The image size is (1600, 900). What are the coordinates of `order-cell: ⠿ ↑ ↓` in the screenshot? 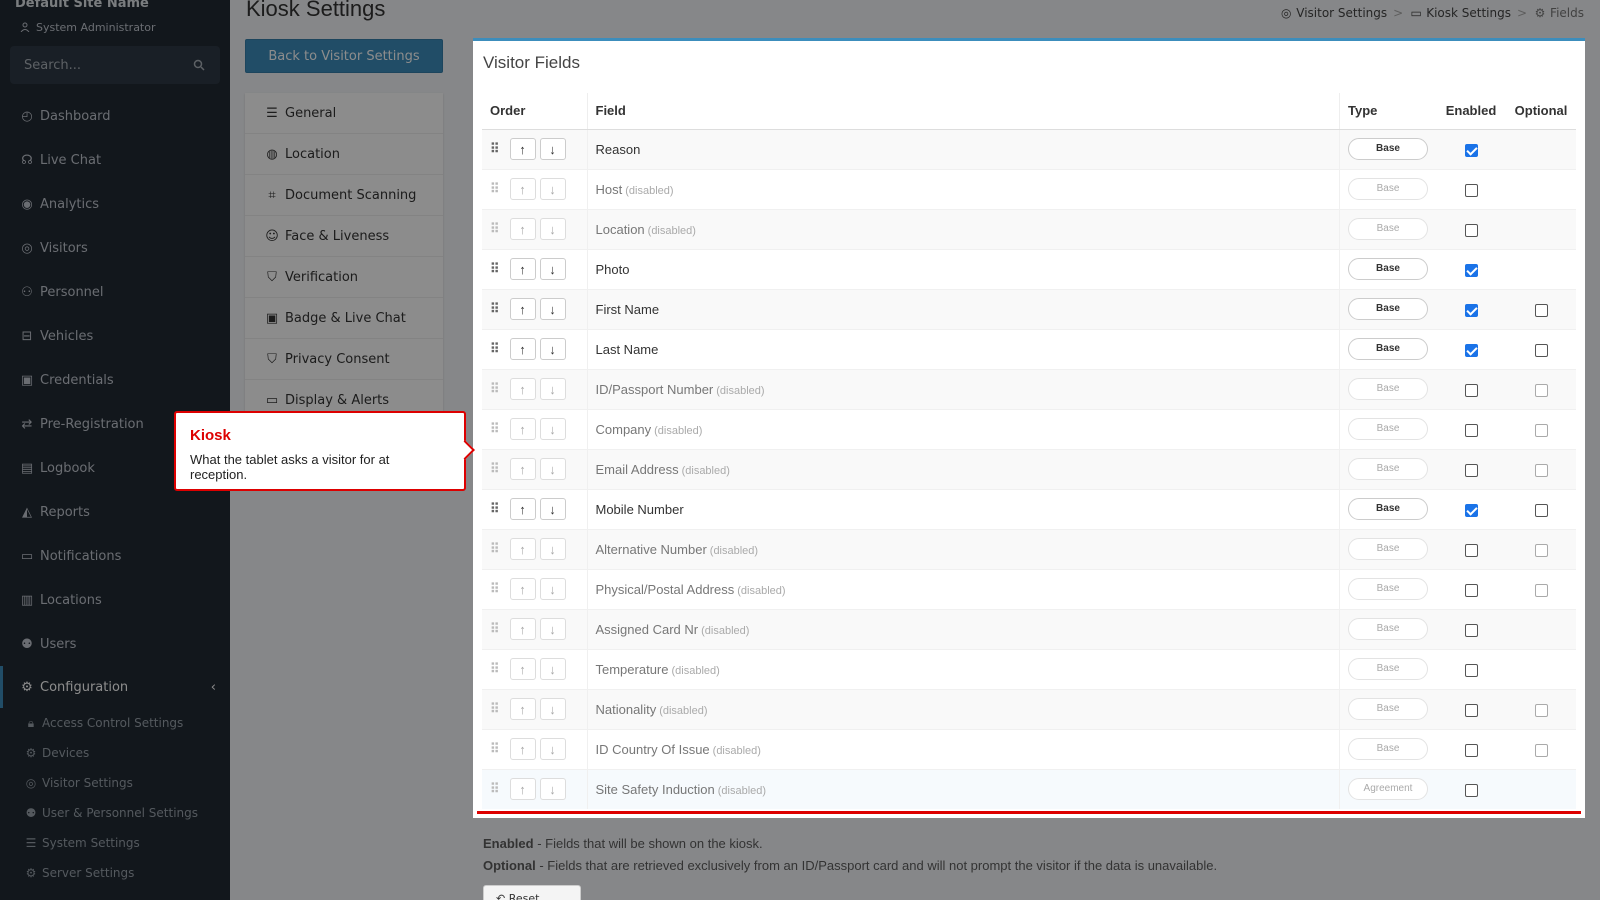 It's located at (534, 668).